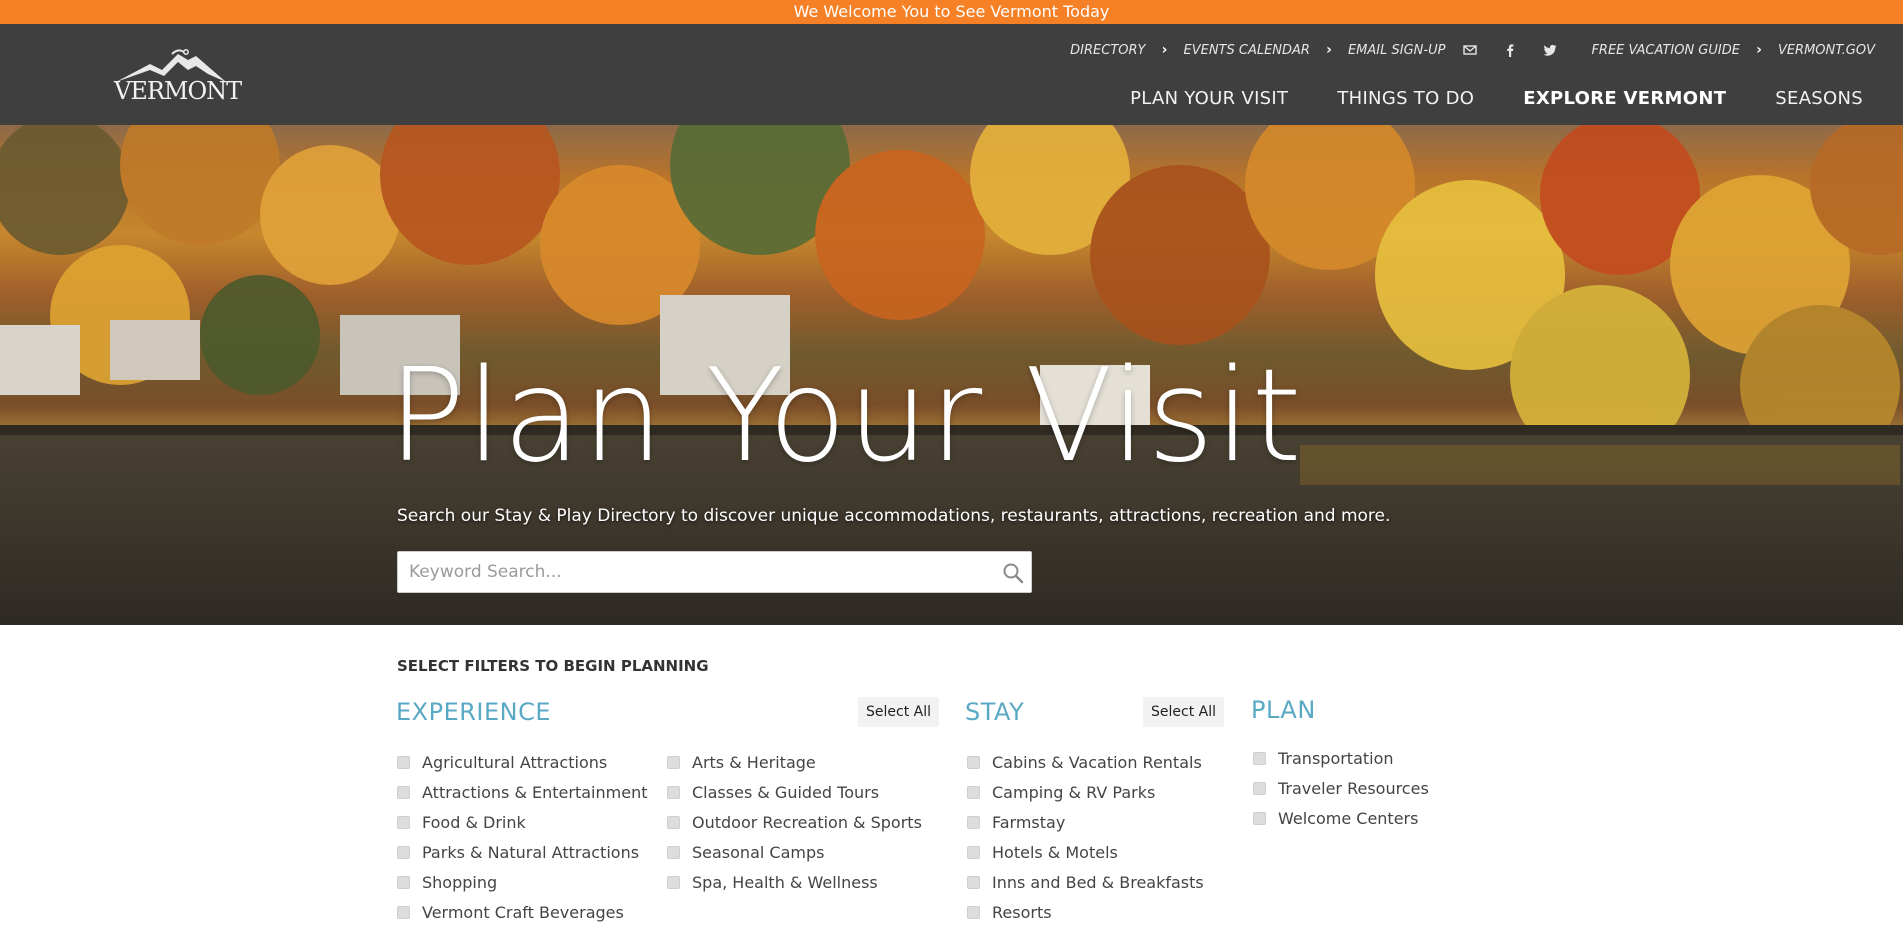 The height and width of the screenshot is (927, 1903). Describe the element at coordinates (1183, 712) in the screenshot. I see `stay-select-all-button: Select All` at that location.